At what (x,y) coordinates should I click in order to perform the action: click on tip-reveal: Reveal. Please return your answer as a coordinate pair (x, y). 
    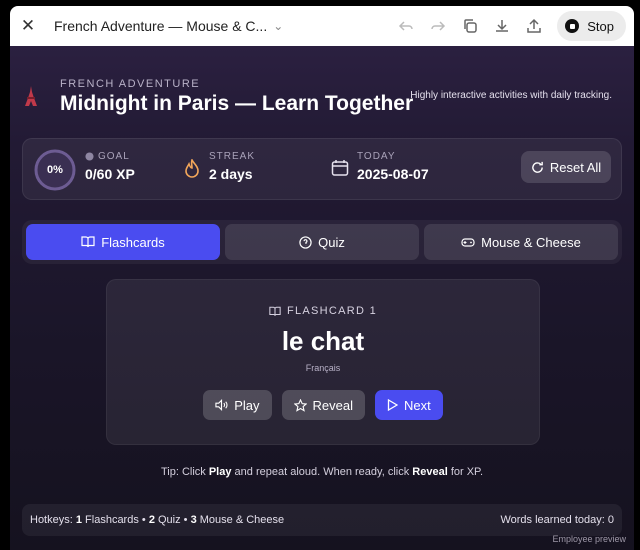
    Looking at the image, I should click on (430, 472).